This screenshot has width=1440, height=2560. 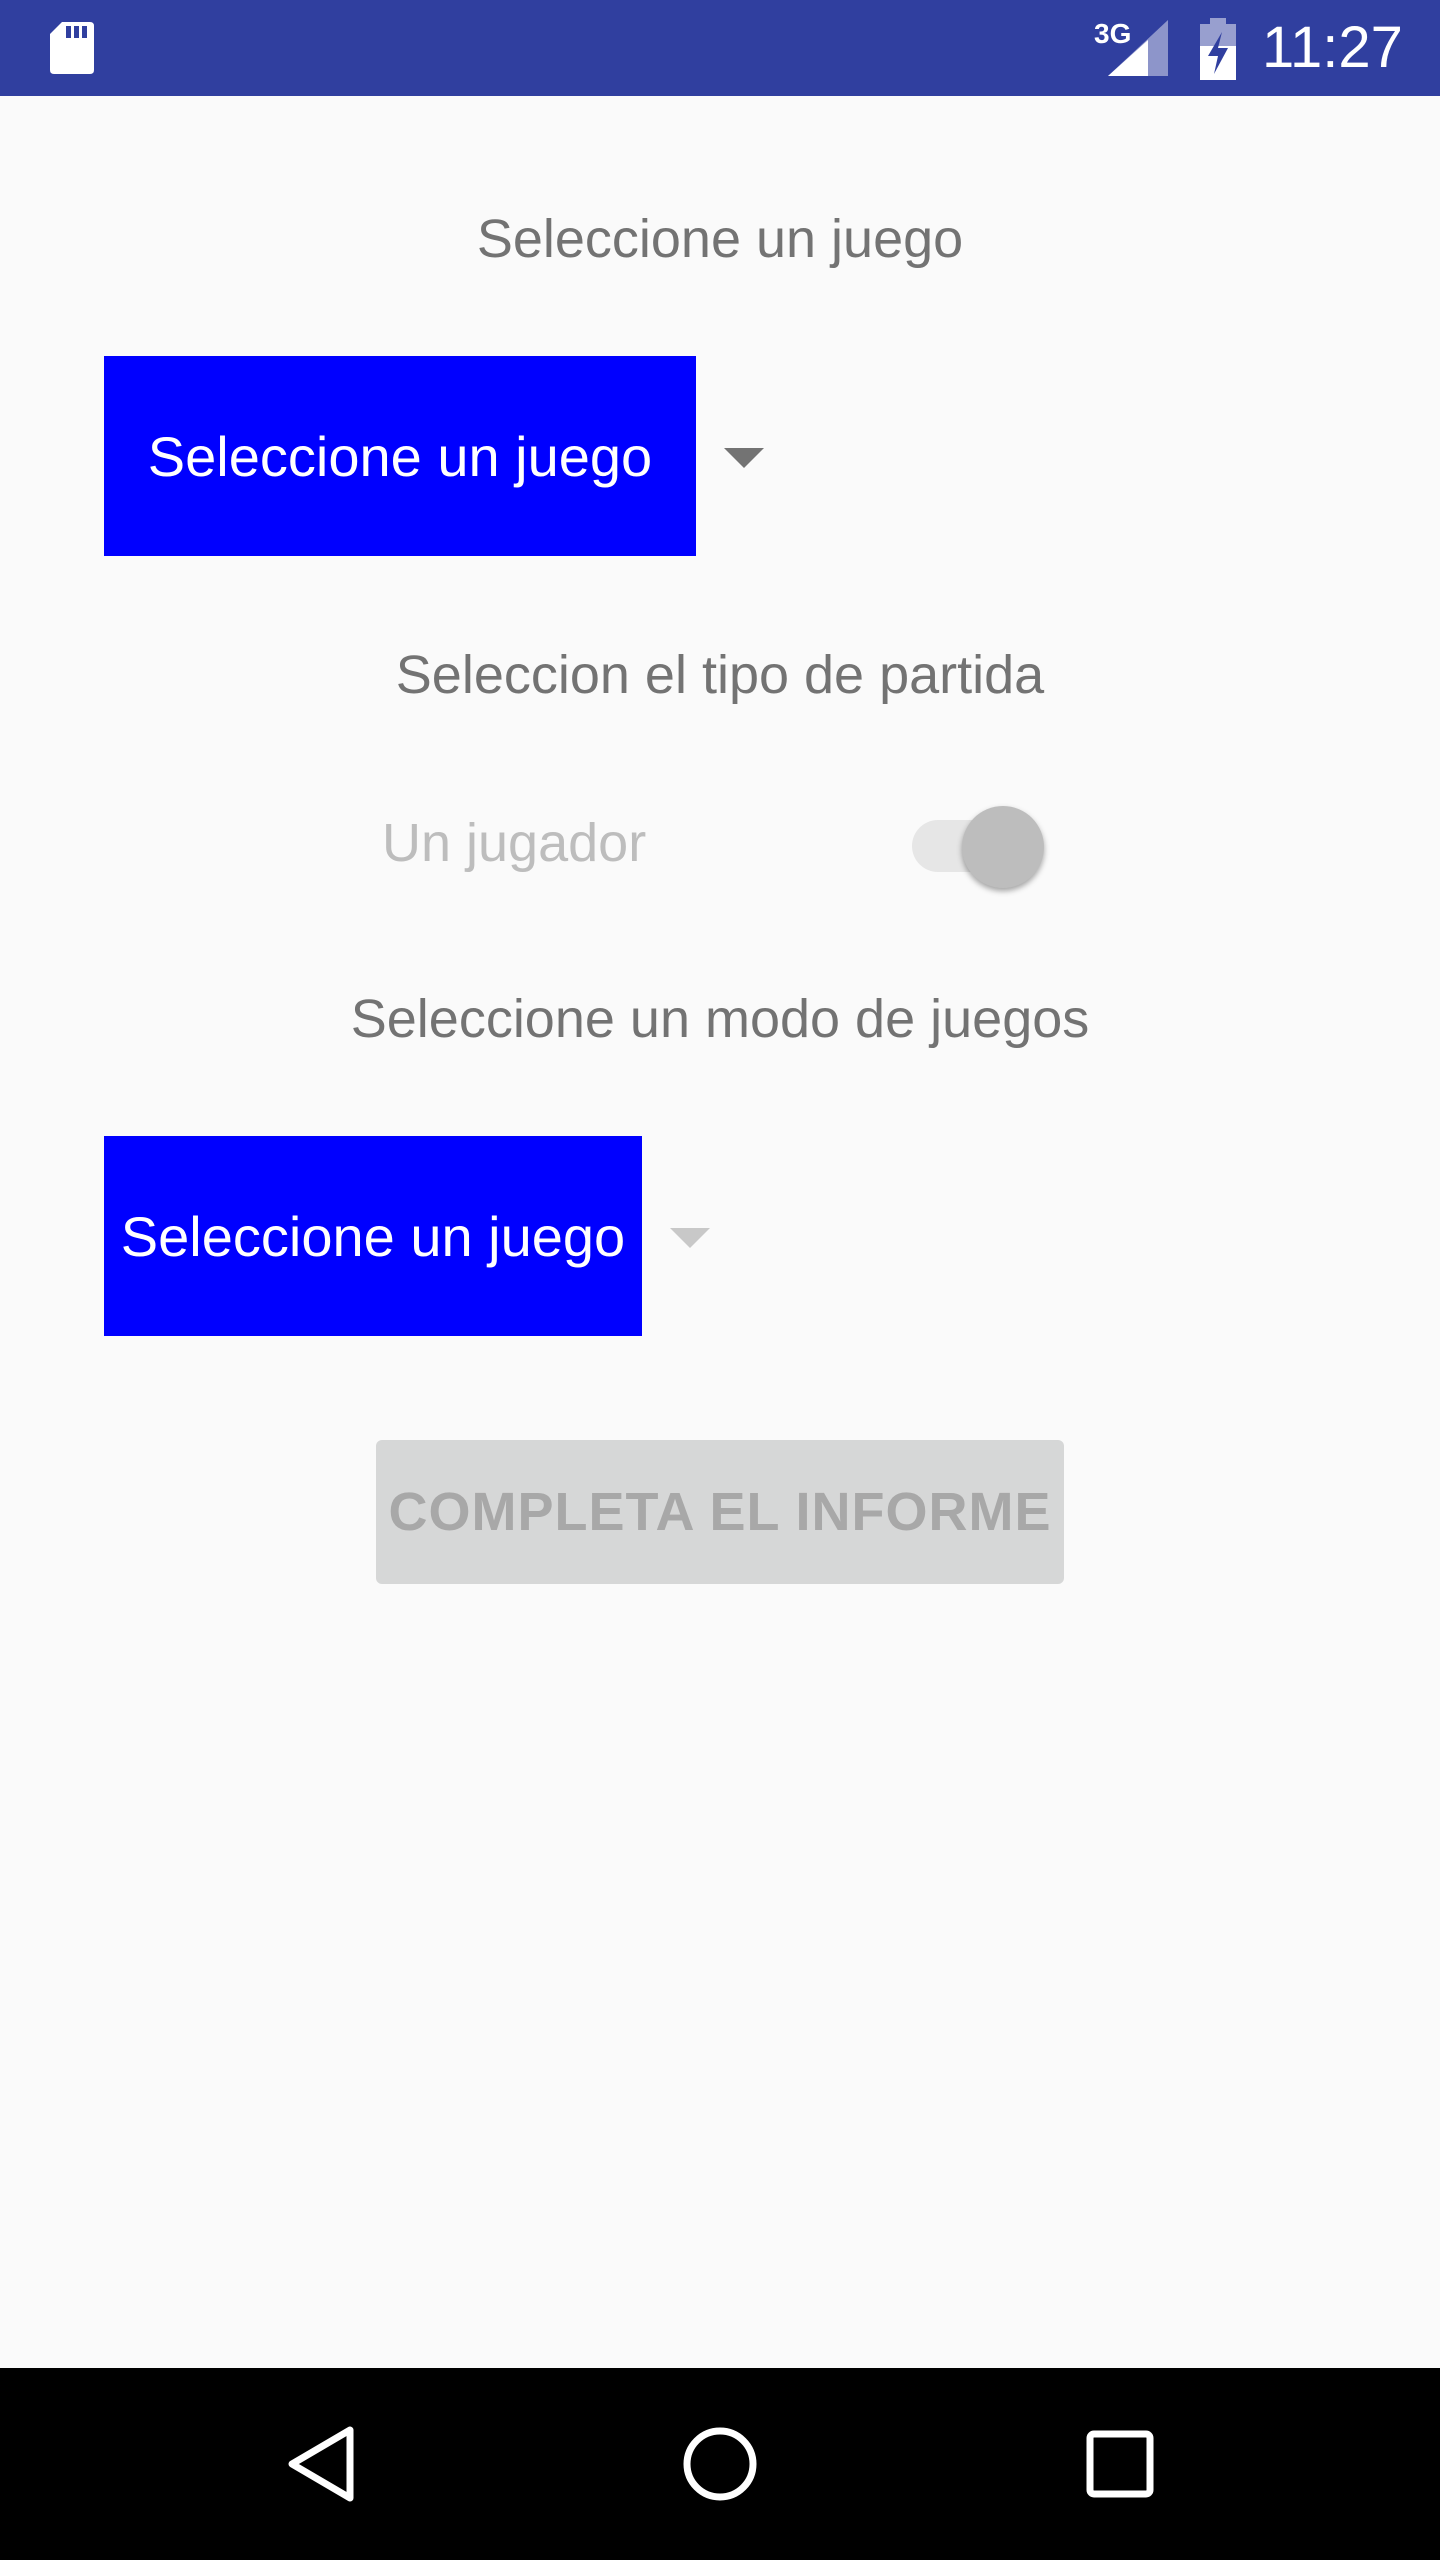 What do you see at coordinates (1120, 2464) in the screenshot?
I see `recent-apps-icon` at bounding box center [1120, 2464].